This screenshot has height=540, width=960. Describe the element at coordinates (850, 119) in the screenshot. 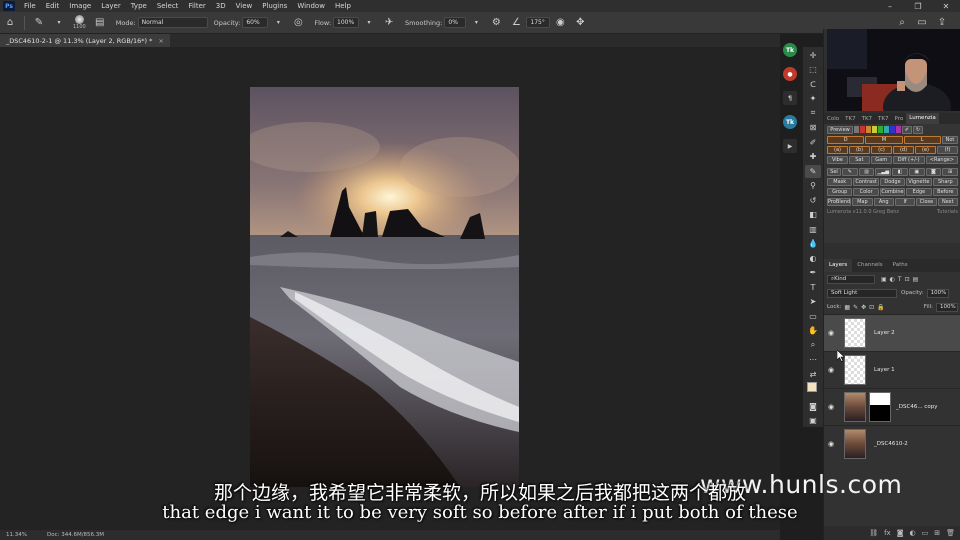

I see `tab-tk7-a: TK7` at that location.